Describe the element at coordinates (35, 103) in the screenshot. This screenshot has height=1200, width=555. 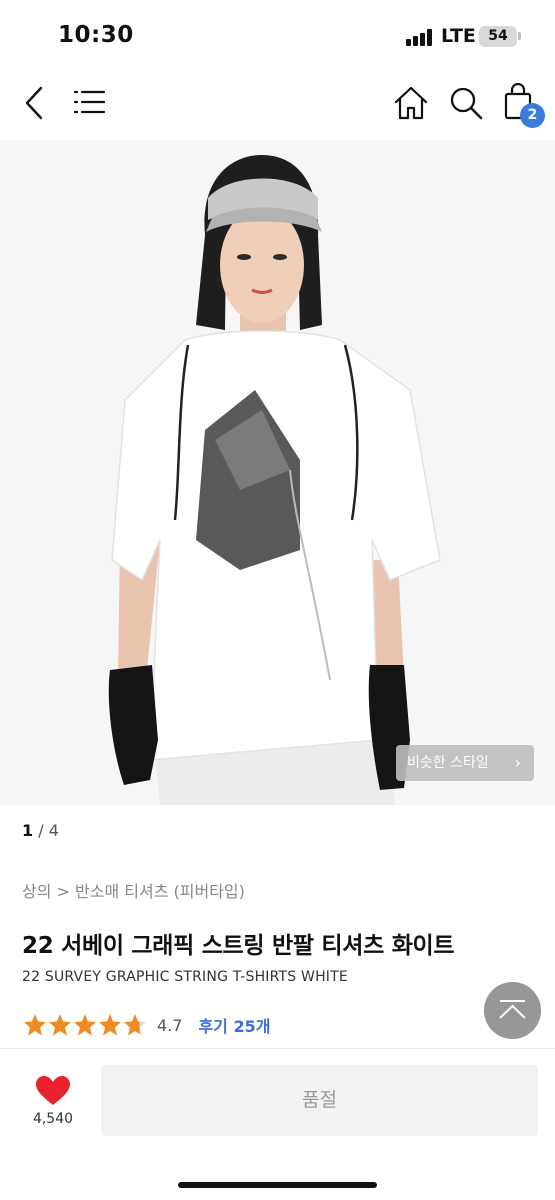
I see `back-icon` at that location.